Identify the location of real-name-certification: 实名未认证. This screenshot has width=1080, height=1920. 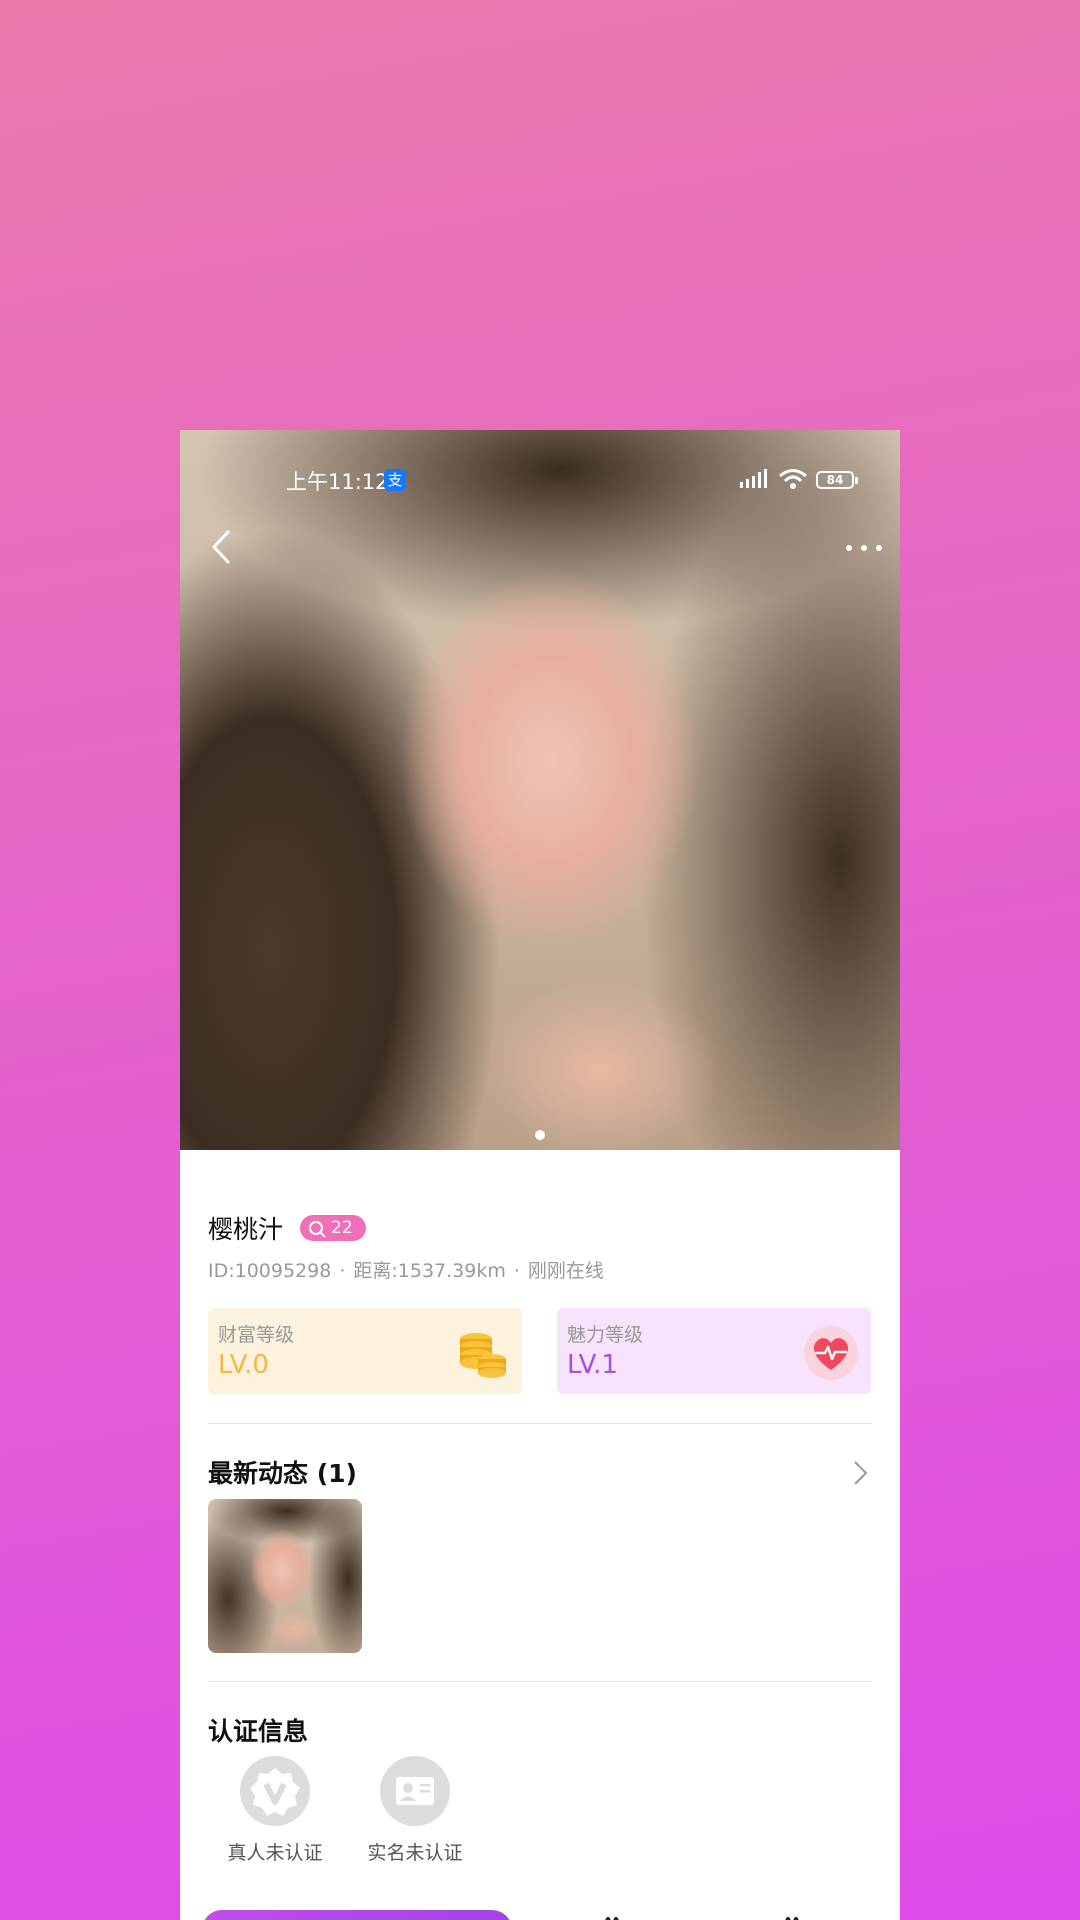
(408, 1811).